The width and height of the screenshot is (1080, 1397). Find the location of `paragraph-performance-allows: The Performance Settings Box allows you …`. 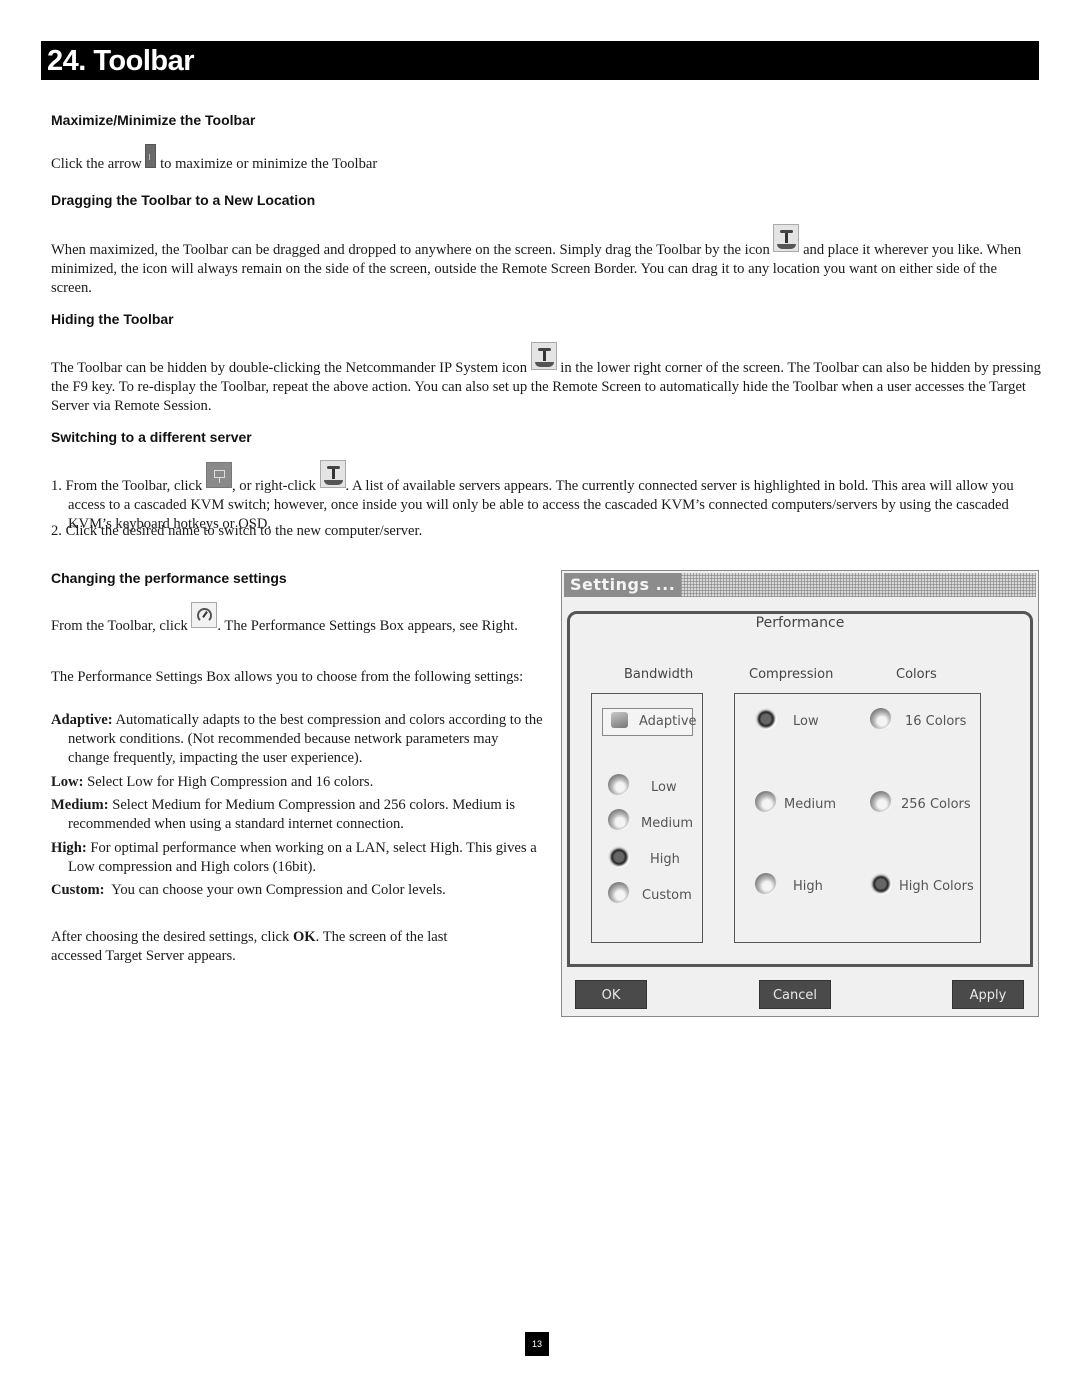

paragraph-performance-allows: The Performance Settings Box allows you … is located at coordinates (287, 677).